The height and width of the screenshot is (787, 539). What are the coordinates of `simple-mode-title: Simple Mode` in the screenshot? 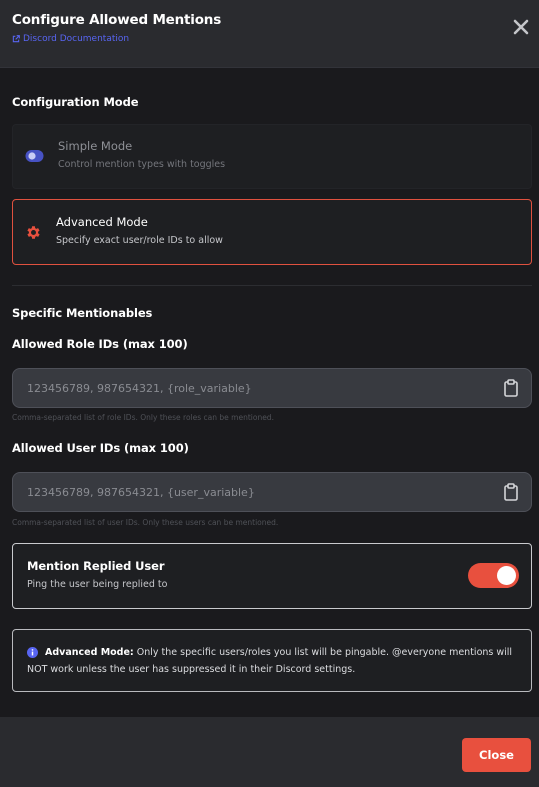 It's located at (95, 146).